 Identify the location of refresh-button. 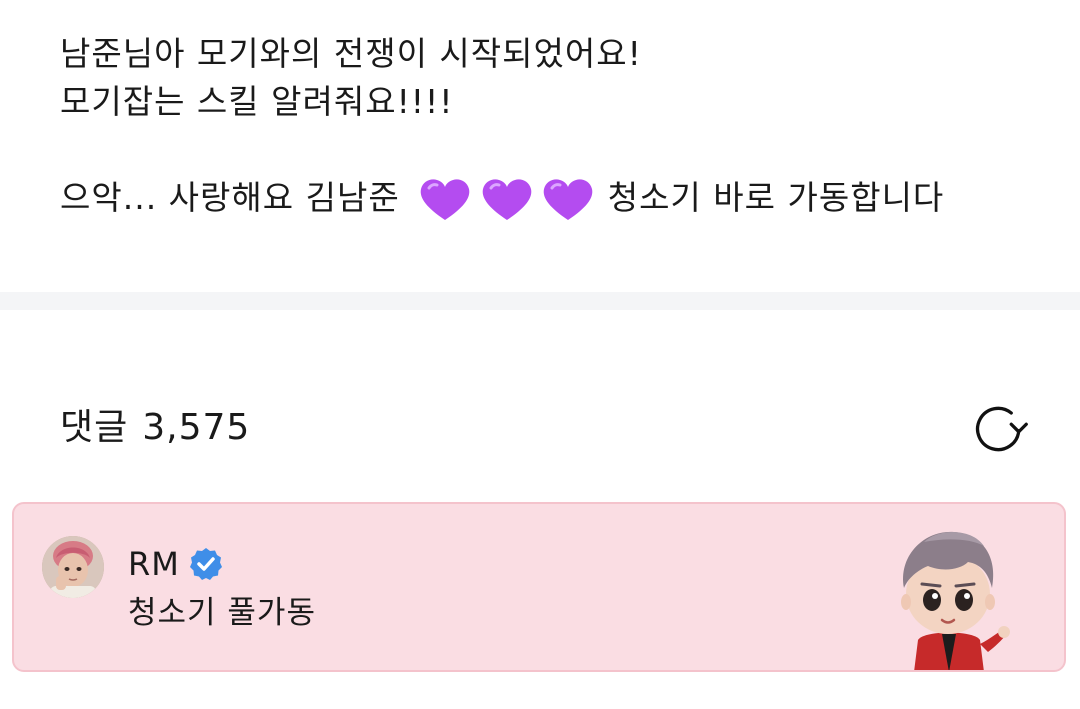
(1000, 428).